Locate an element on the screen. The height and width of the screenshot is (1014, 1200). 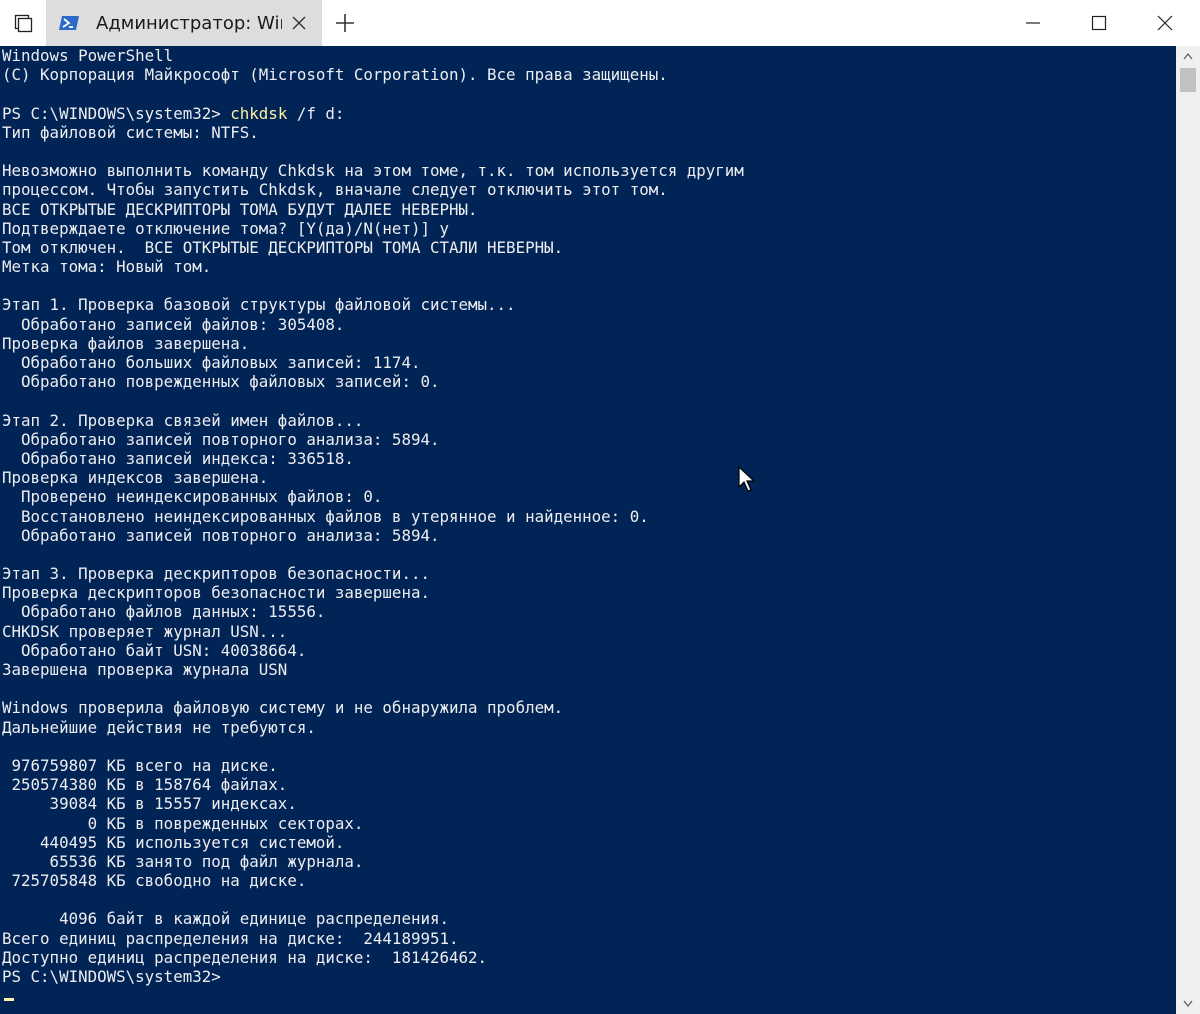
scroll-down-button is located at coordinates (1188, 1004).